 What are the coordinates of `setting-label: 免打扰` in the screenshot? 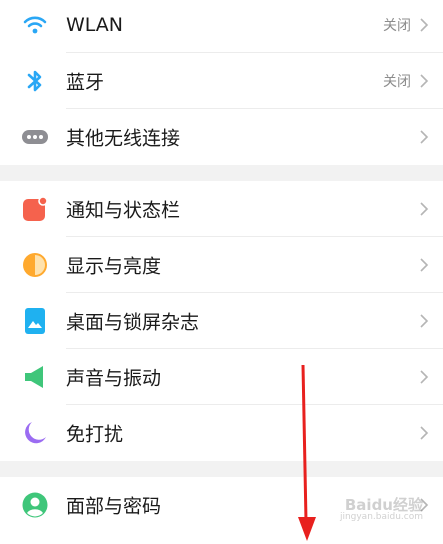 It's located at (95, 434).